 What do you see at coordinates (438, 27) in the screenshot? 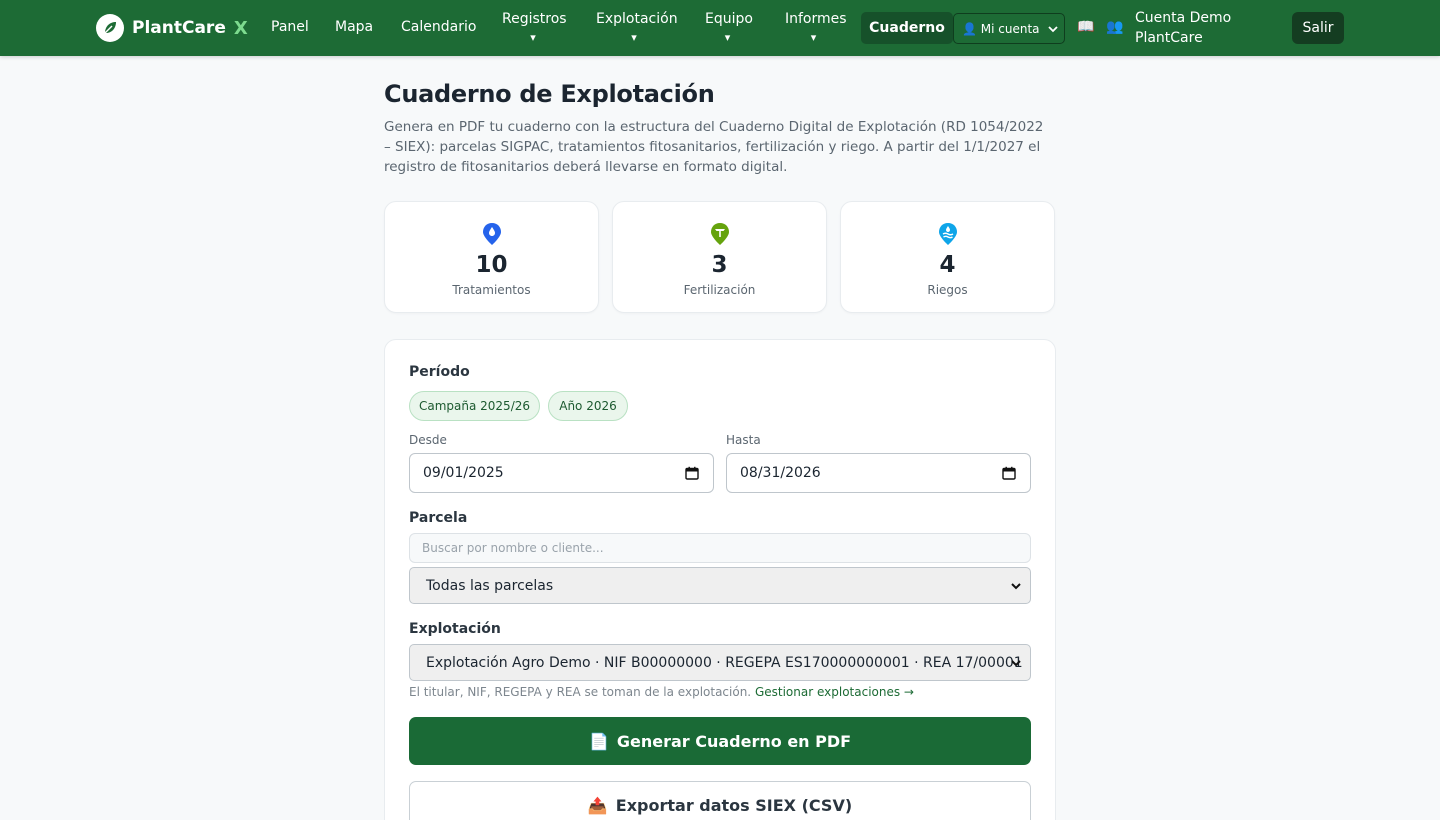
I see `nav-link-calendario: Calendario` at bounding box center [438, 27].